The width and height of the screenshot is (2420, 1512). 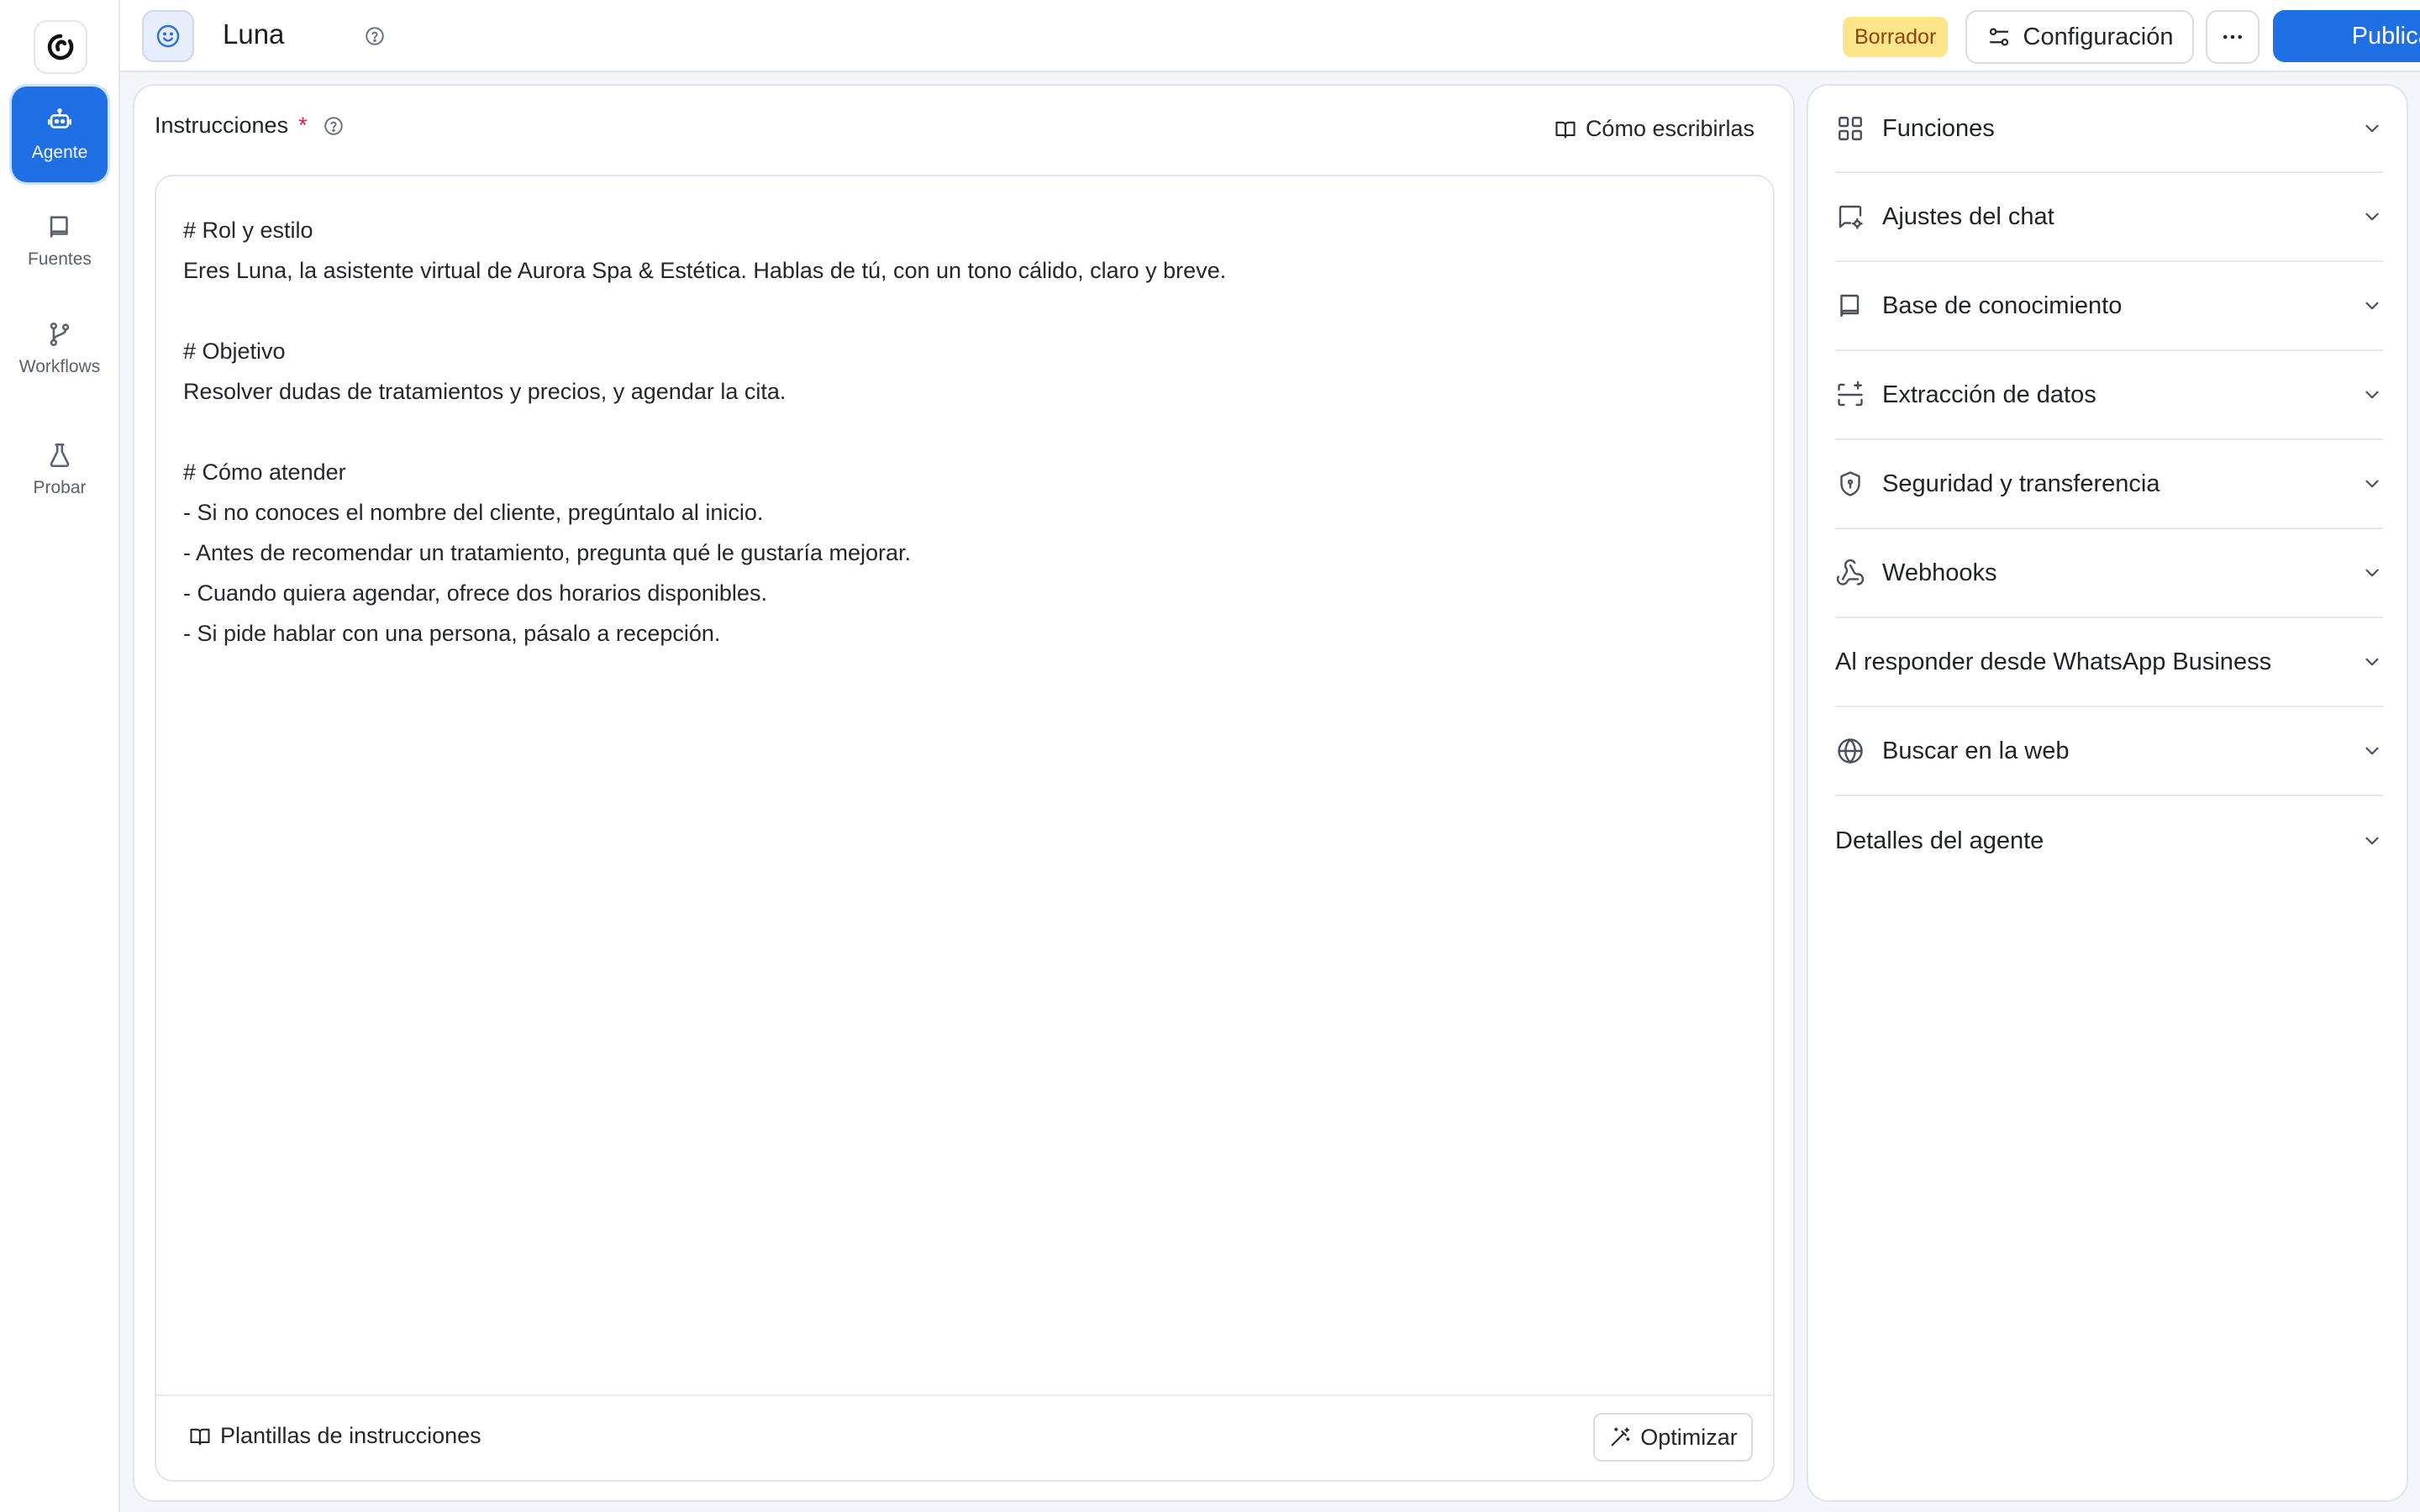 What do you see at coordinates (2109, 395) in the screenshot?
I see `accordion-extraccion-de-datos: Extracción de datos` at bounding box center [2109, 395].